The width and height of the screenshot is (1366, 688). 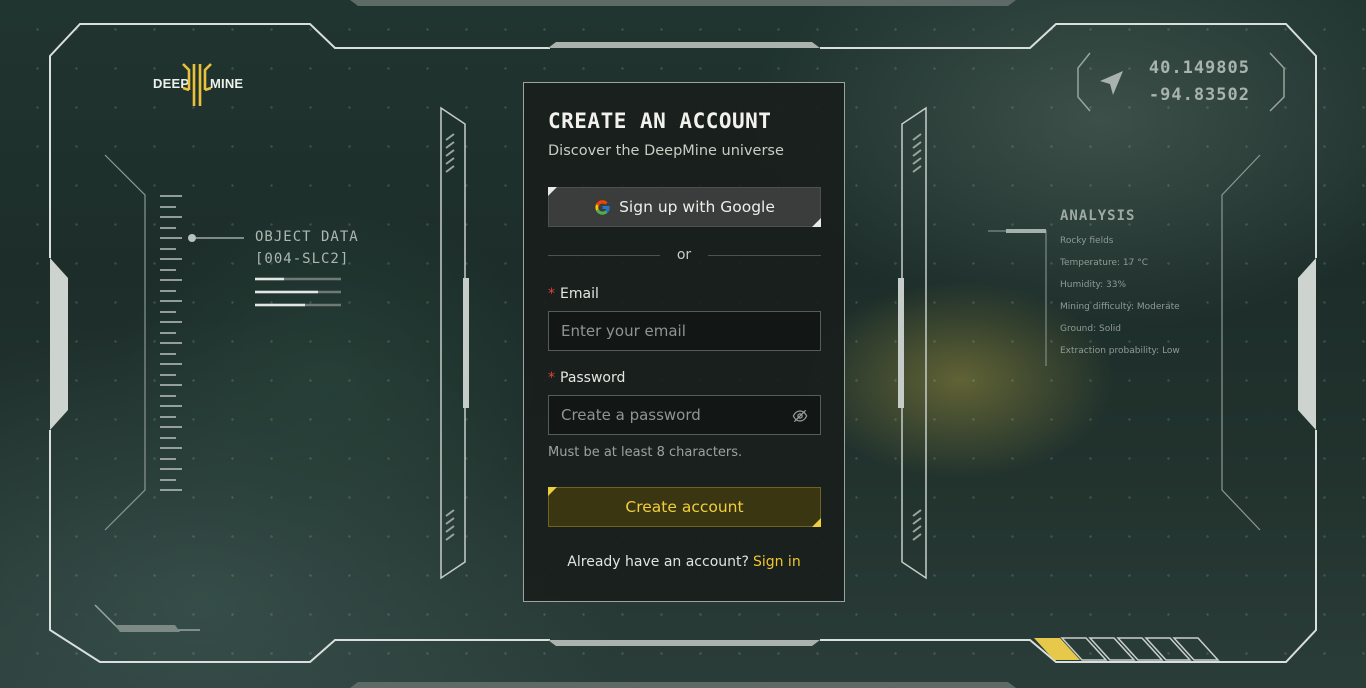 I want to click on email-label: * Email, so click(x=573, y=294).